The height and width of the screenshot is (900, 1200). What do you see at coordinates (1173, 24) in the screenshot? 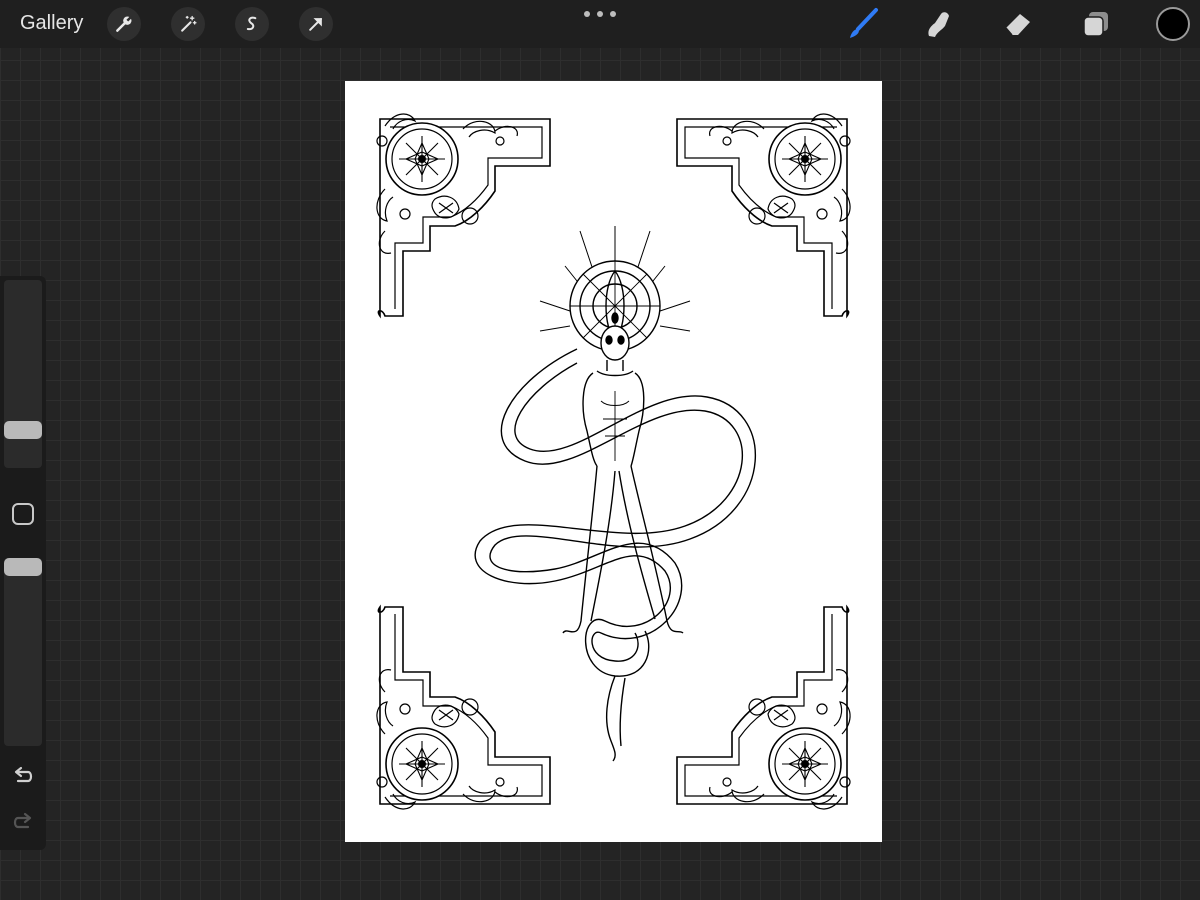
I see `color-picker-button` at bounding box center [1173, 24].